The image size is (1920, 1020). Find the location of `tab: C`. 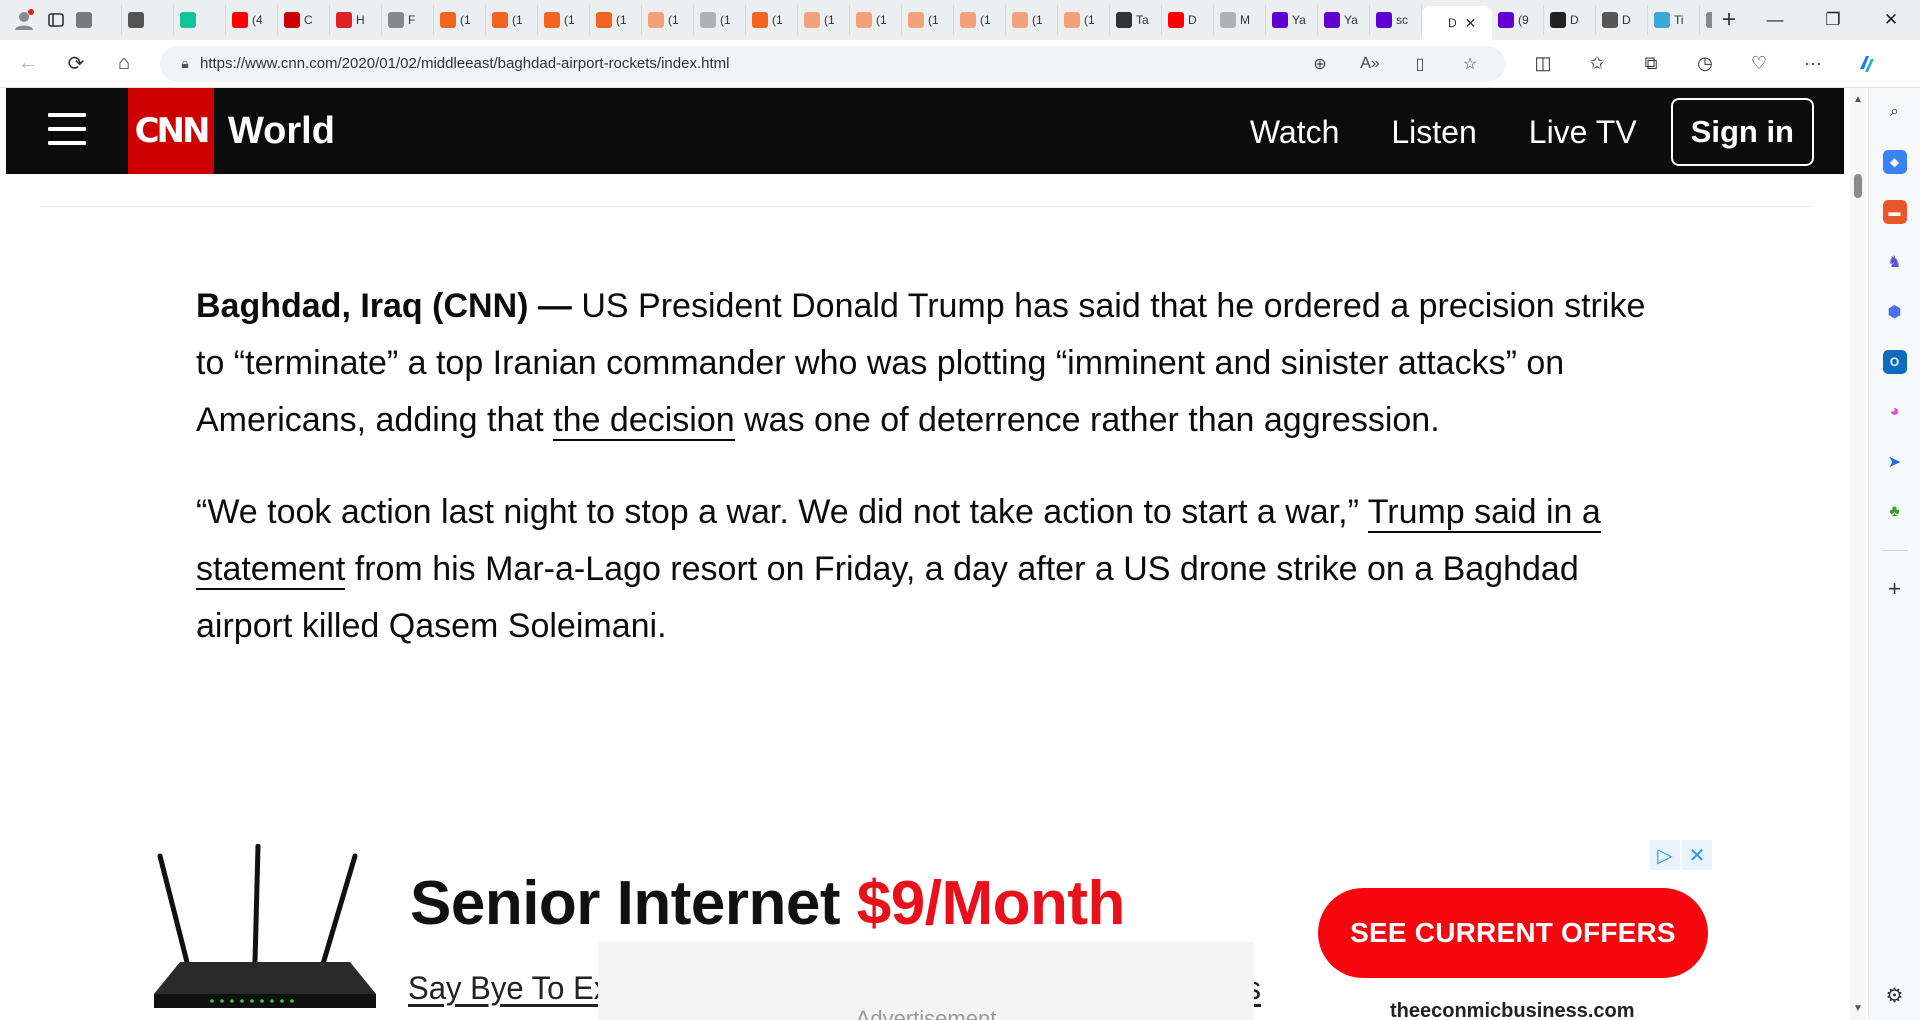

tab: C is located at coordinates (304, 20).